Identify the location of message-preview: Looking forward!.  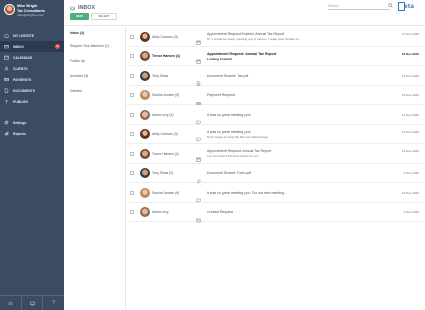
(220, 58).